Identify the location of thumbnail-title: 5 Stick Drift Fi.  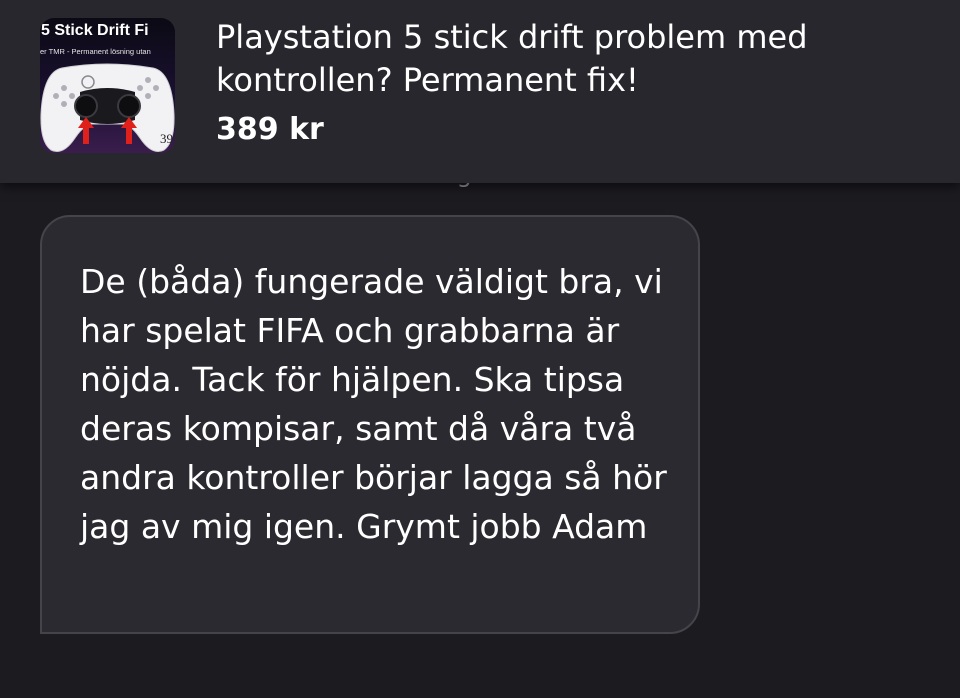
(95, 30).